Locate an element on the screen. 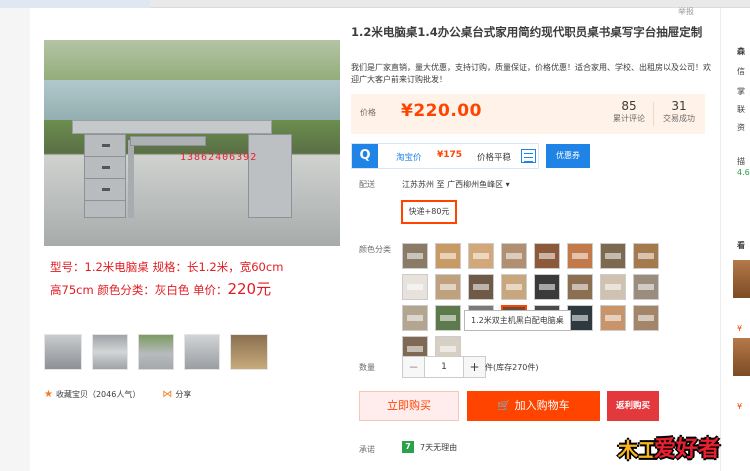 This screenshot has width=750, height=471. taobao-price-value: ¥175 is located at coordinates (450, 155).